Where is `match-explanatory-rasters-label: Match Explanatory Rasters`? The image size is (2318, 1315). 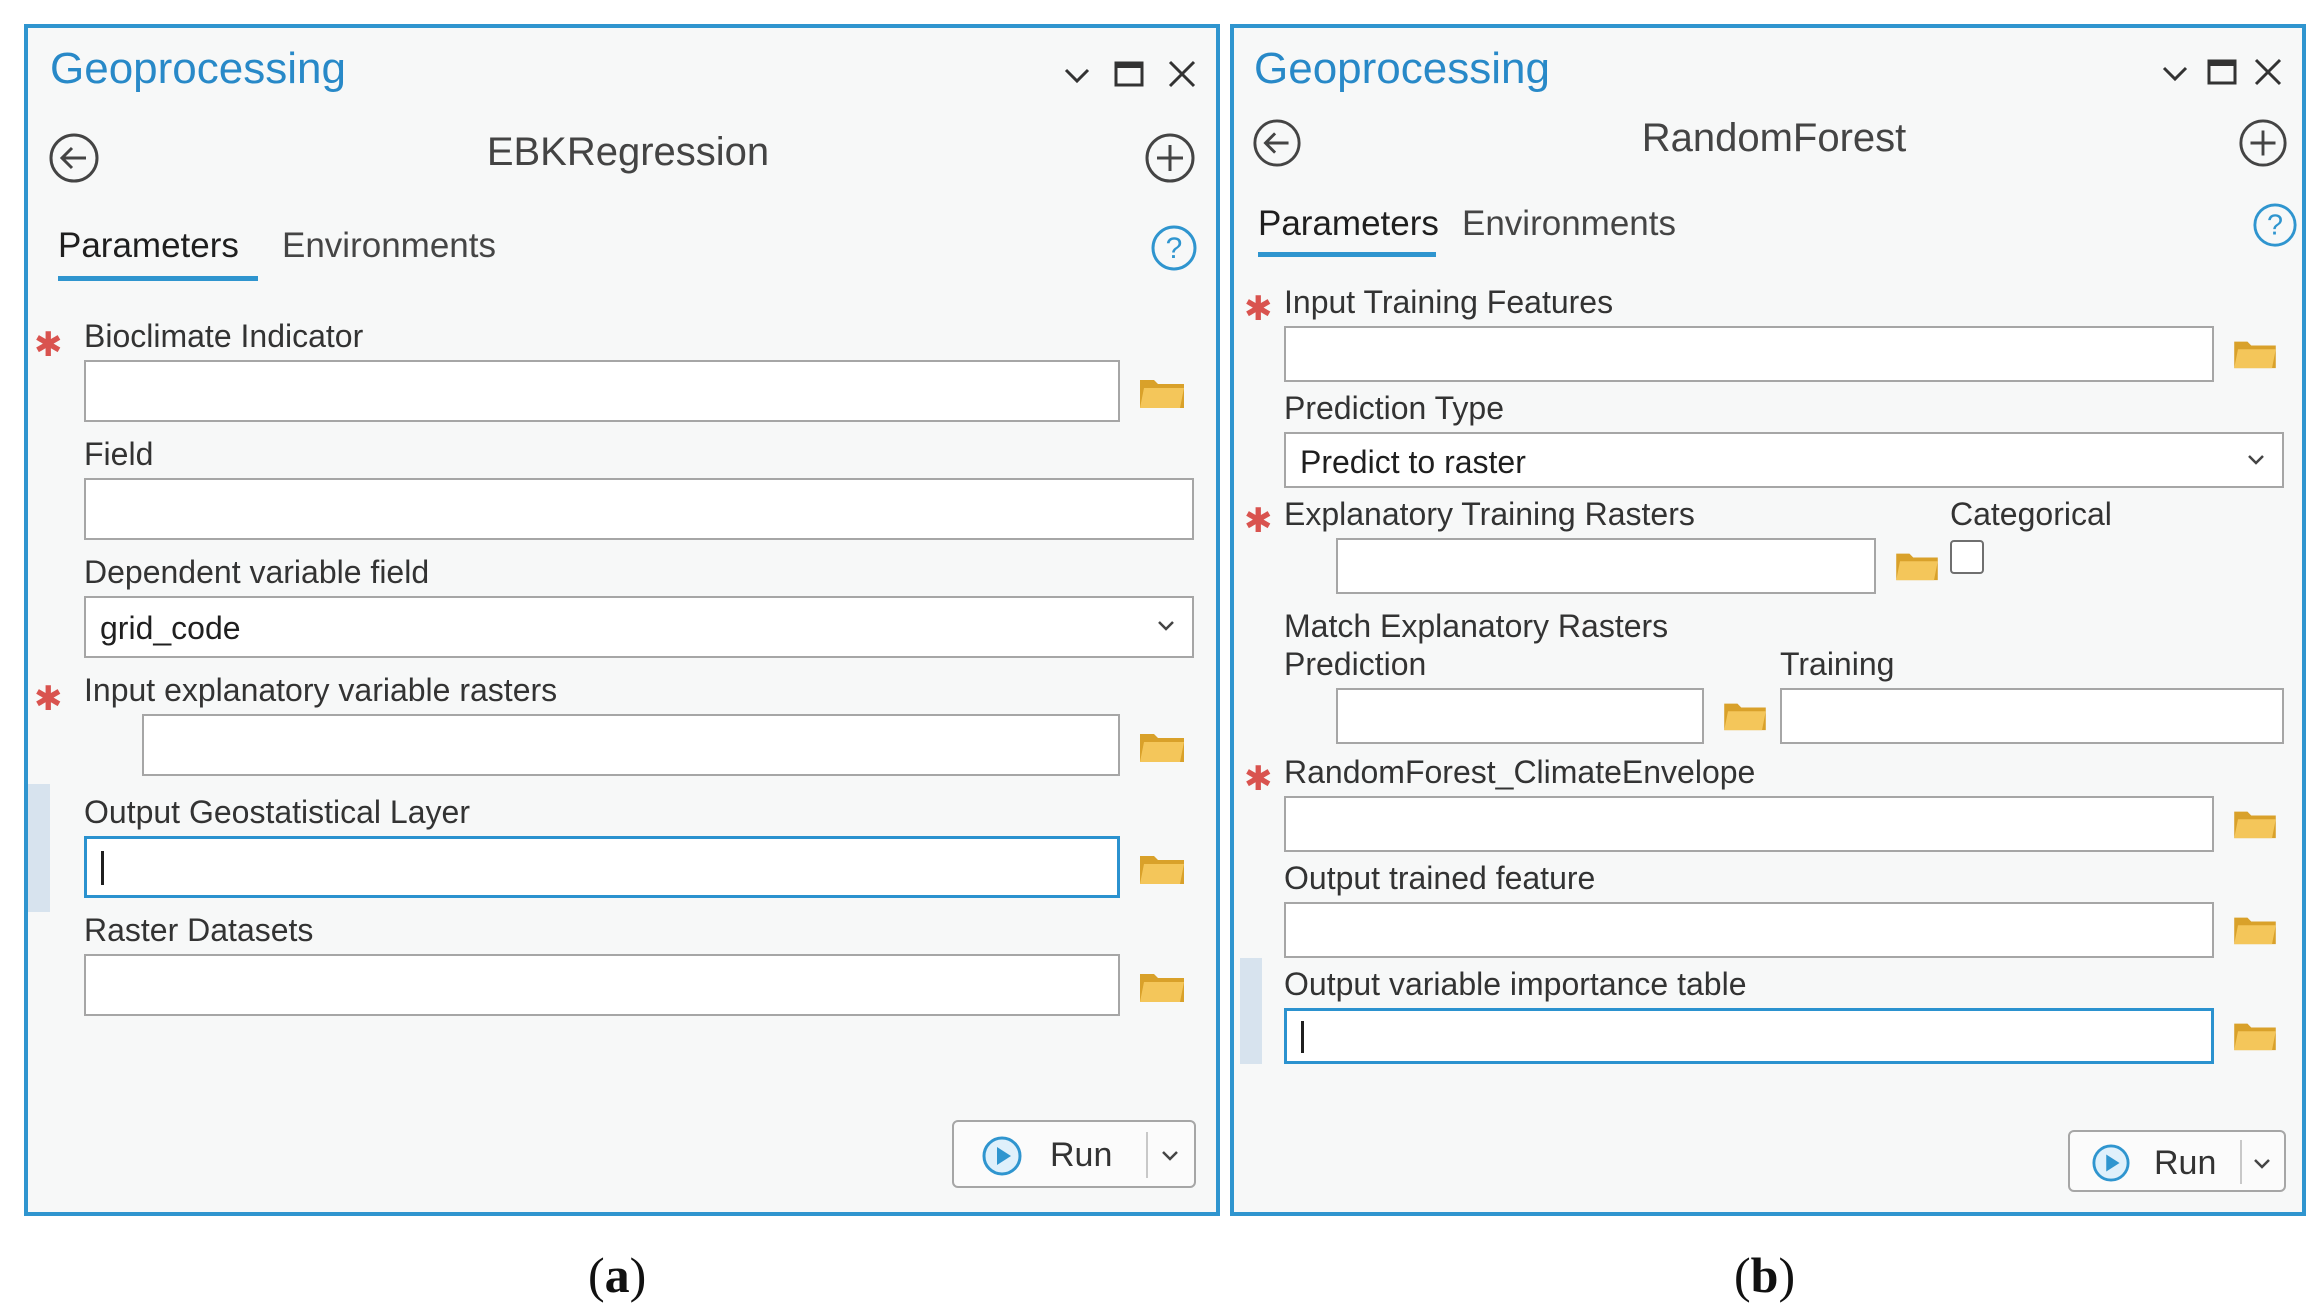 match-explanatory-rasters-label: Match Explanatory Rasters is located at coordinates (1476, 626).